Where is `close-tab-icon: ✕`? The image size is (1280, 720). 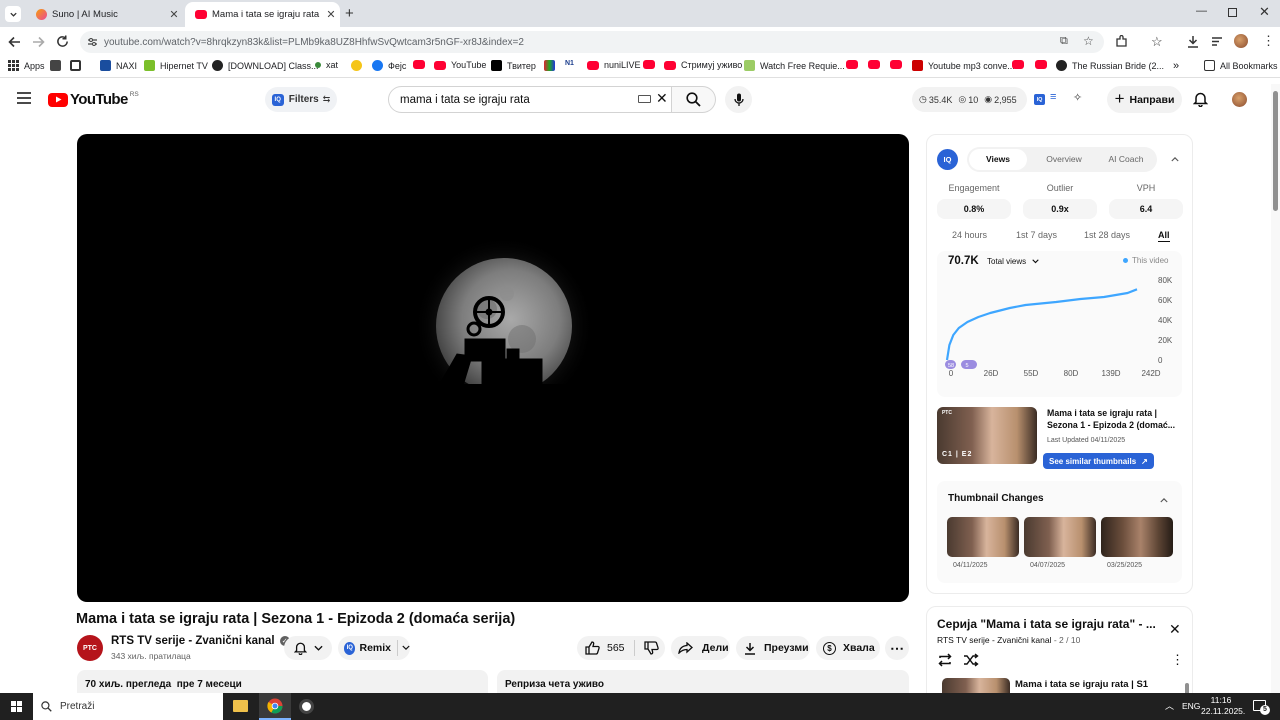 close-tab-icon: ✕ is located at coordinates (331, 14).